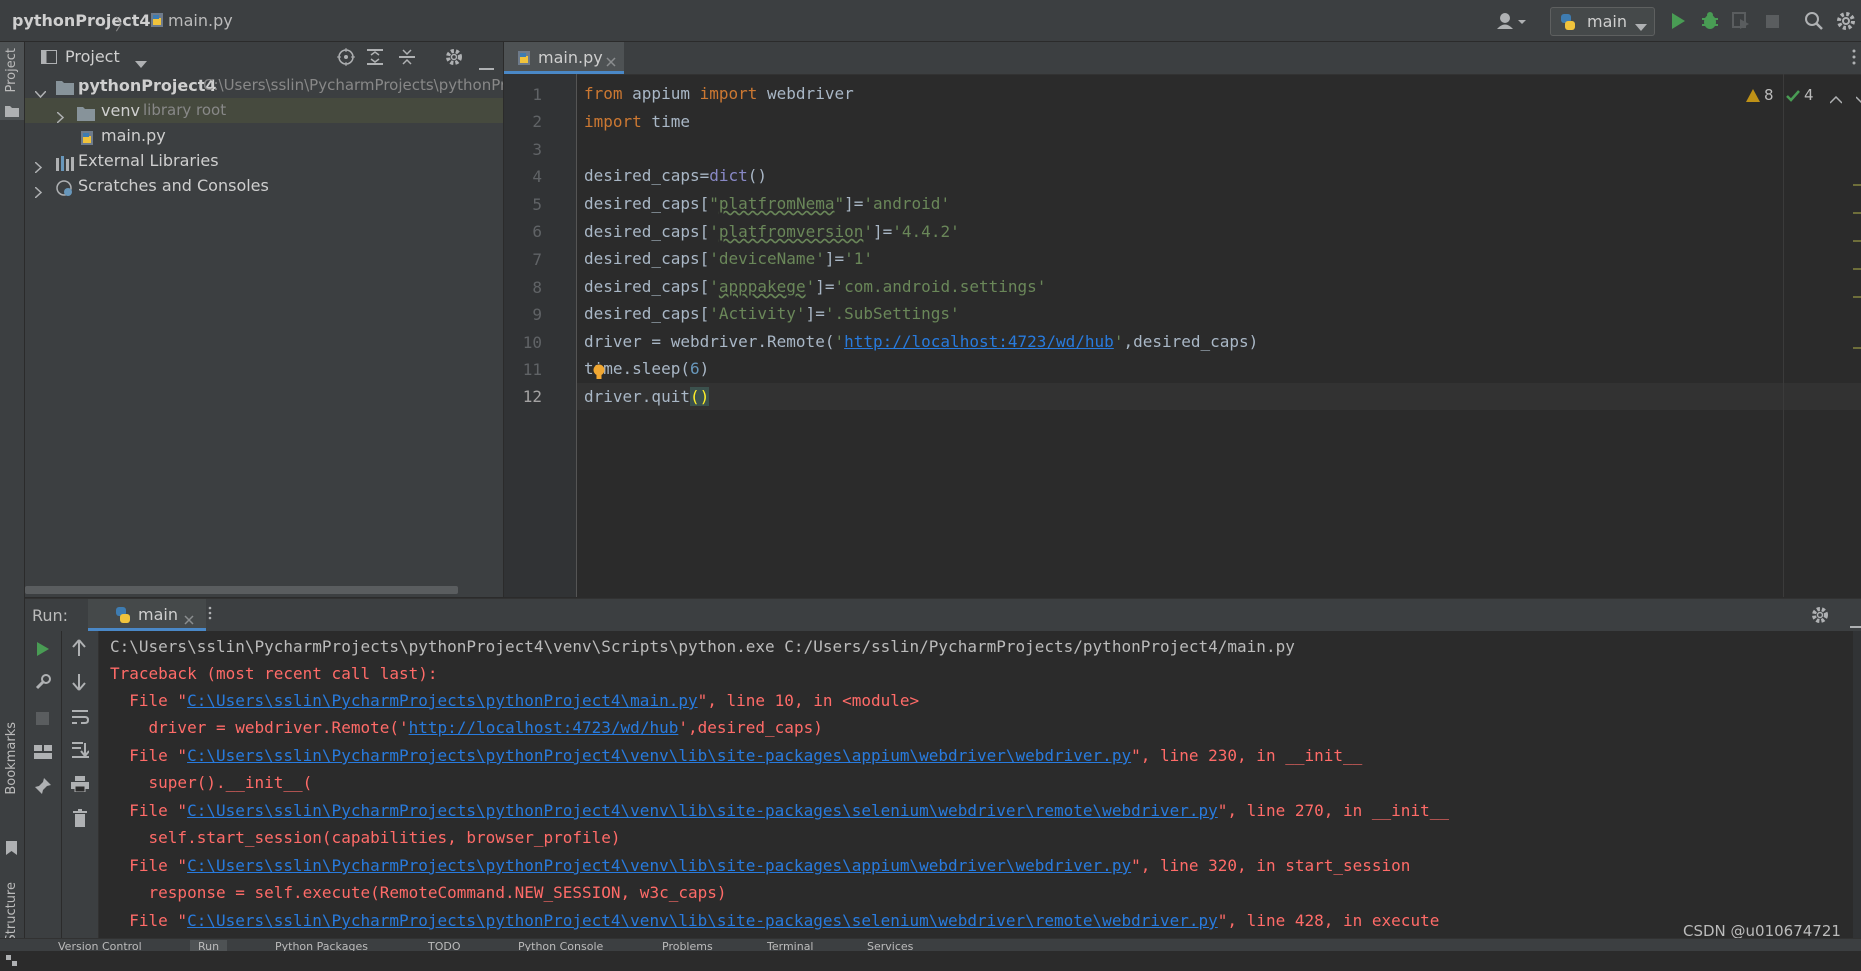 The image size is (1861, 971). Describe the element at coordinates (158, 614) in the screenshot. I see `run-tab-label: main` at that location.